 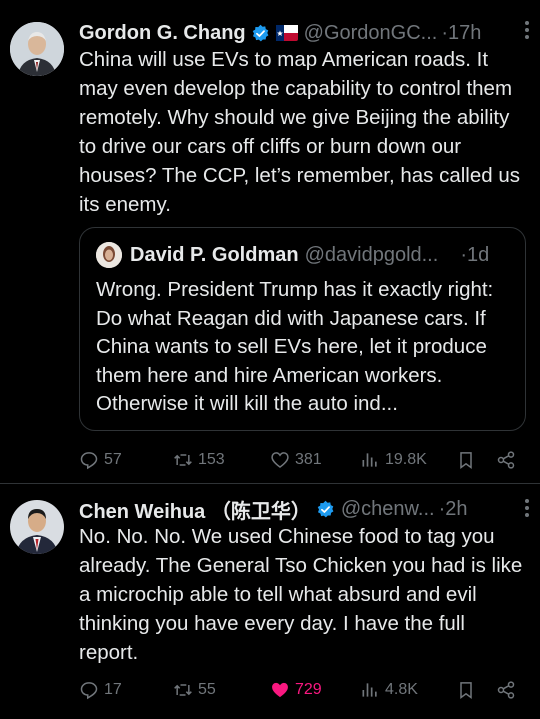 I want to click on timestamp: ·2h, so click(x=453, y=509).